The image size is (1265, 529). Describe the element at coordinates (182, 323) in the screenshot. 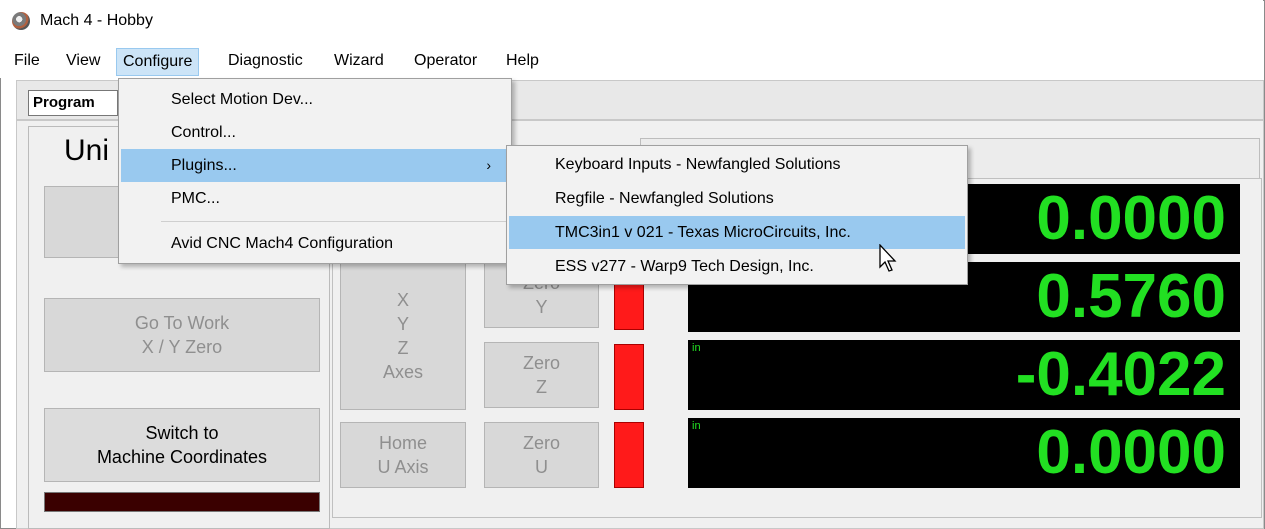

I see `go-to-work-label: Go To Work` at that location.